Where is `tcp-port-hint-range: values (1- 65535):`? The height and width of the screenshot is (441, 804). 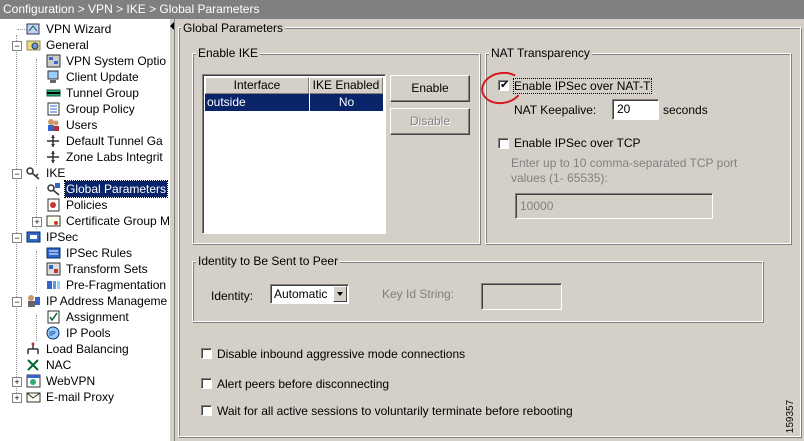 tcp-port-hint-range: values (1- 65535): is located at coordinates (559, 178).